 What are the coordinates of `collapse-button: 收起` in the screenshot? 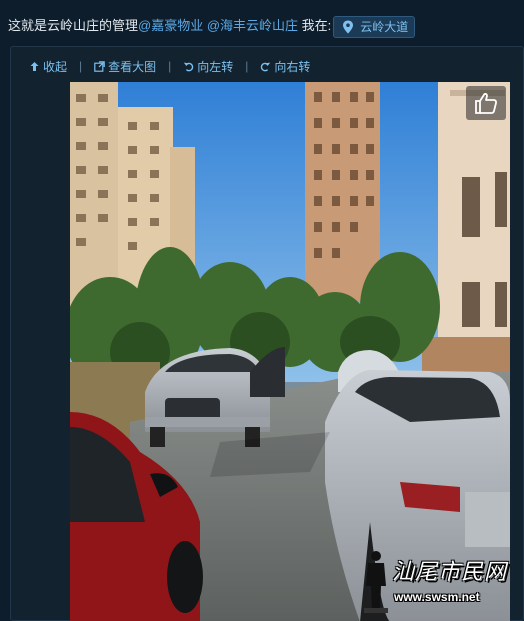 It's located at (48, 66).